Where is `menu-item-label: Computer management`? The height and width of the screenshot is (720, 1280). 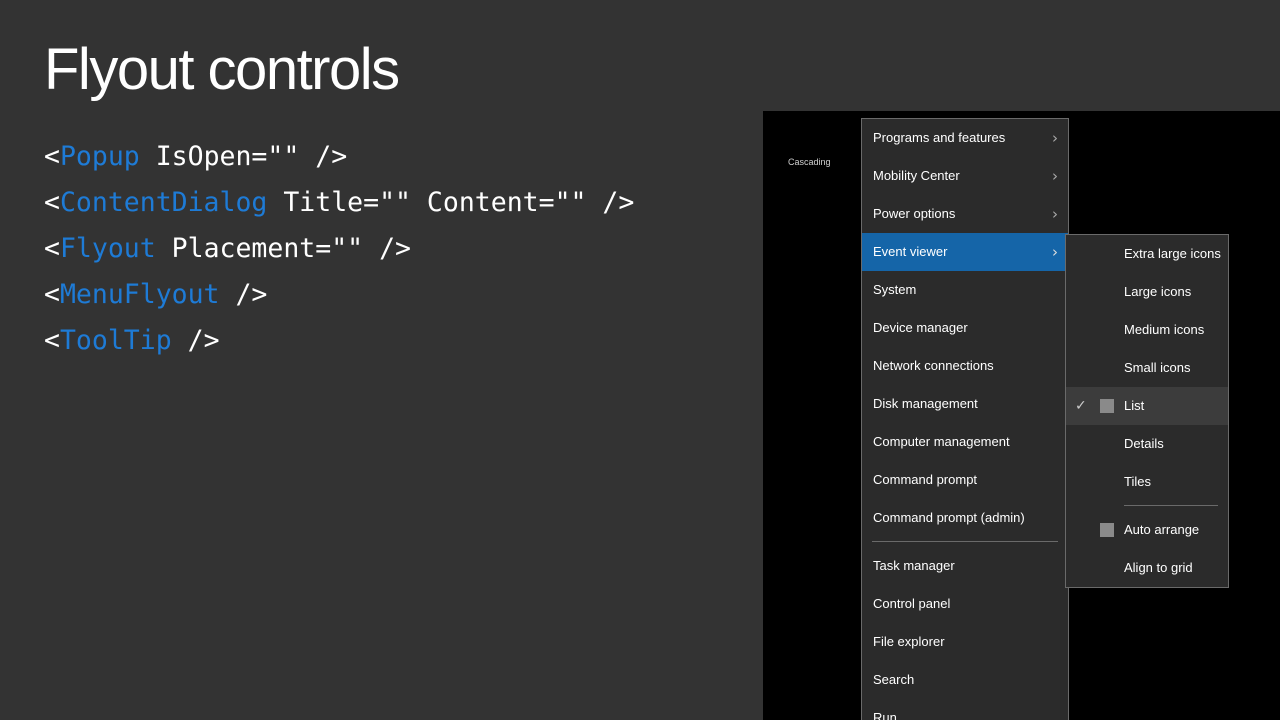 menu-item-label: Computer management is located at coordinates (941, 441).